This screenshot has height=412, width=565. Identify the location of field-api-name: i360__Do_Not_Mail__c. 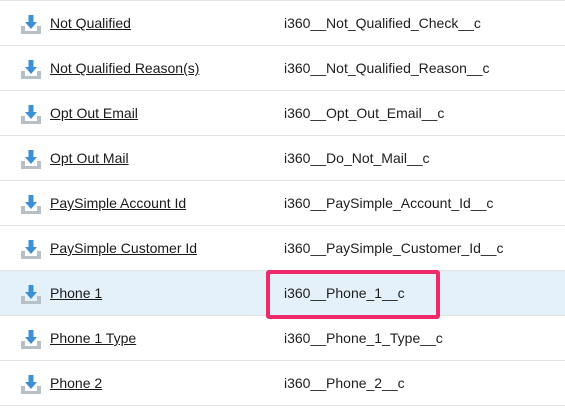
(357, 158).